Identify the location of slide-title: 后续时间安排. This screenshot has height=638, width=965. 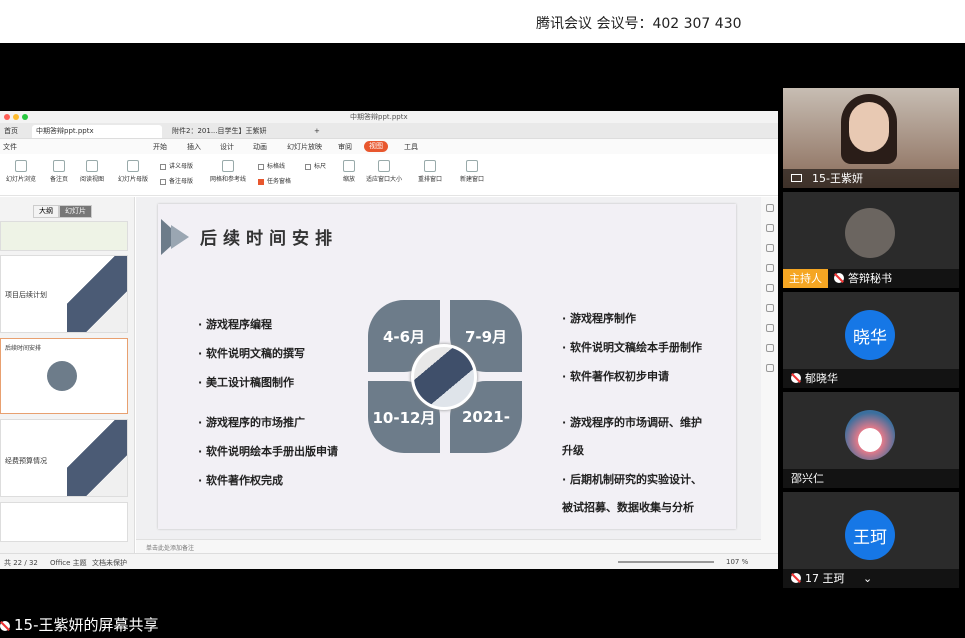
(269, 239).